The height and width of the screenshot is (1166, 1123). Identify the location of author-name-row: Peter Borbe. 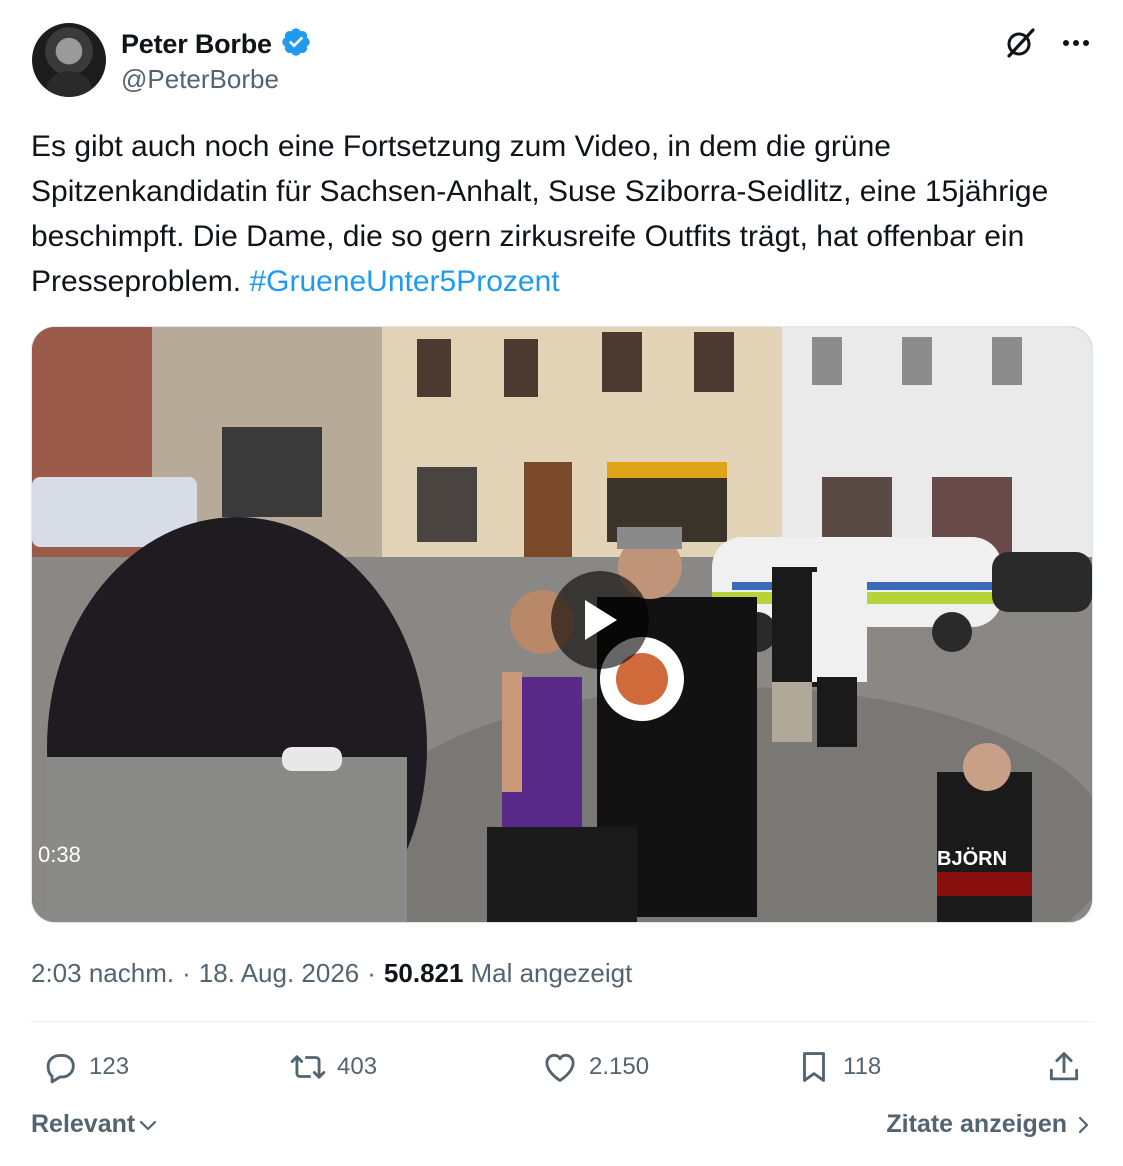
(216, 44).